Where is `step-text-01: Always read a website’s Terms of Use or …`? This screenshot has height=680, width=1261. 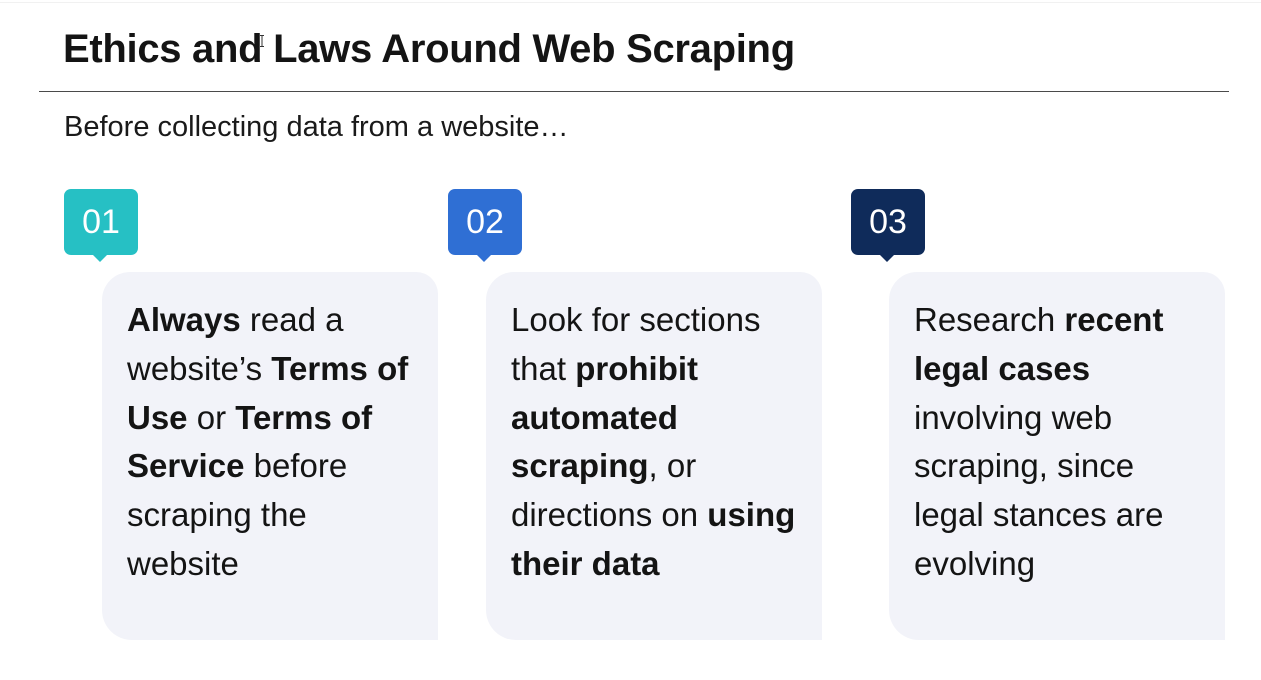
step-text-01: Always read a website’s Terms of Use or … is located at coordinates (273, 442).